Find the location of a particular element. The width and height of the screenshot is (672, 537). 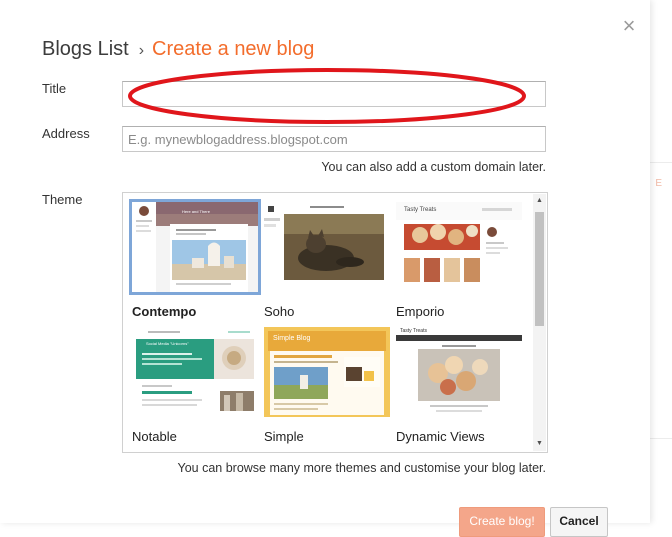

address-hint: You can also add a custom domain later. is located at coordinates (433, 167).